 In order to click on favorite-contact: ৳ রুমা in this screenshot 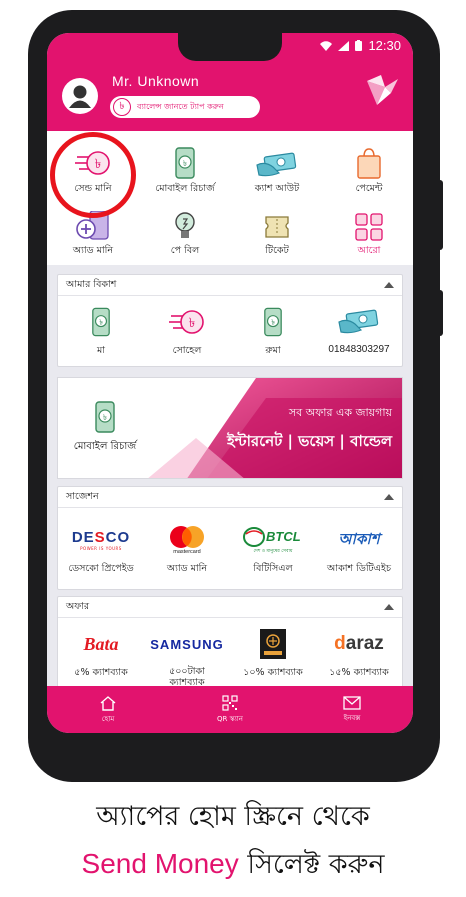, I will do `click(273, 332)`.